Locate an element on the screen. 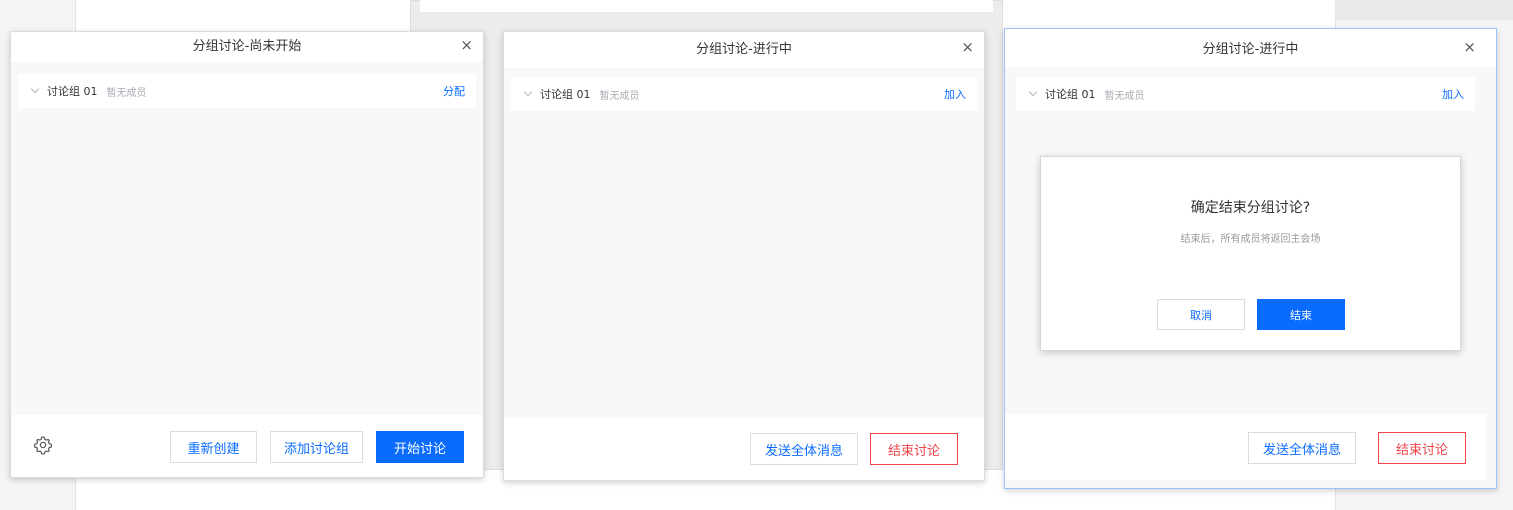 This screenshot has width=1513, height=510. dialog-message: 结束后，所有成员将返回主会场 is located at coordinates (1250, 239).